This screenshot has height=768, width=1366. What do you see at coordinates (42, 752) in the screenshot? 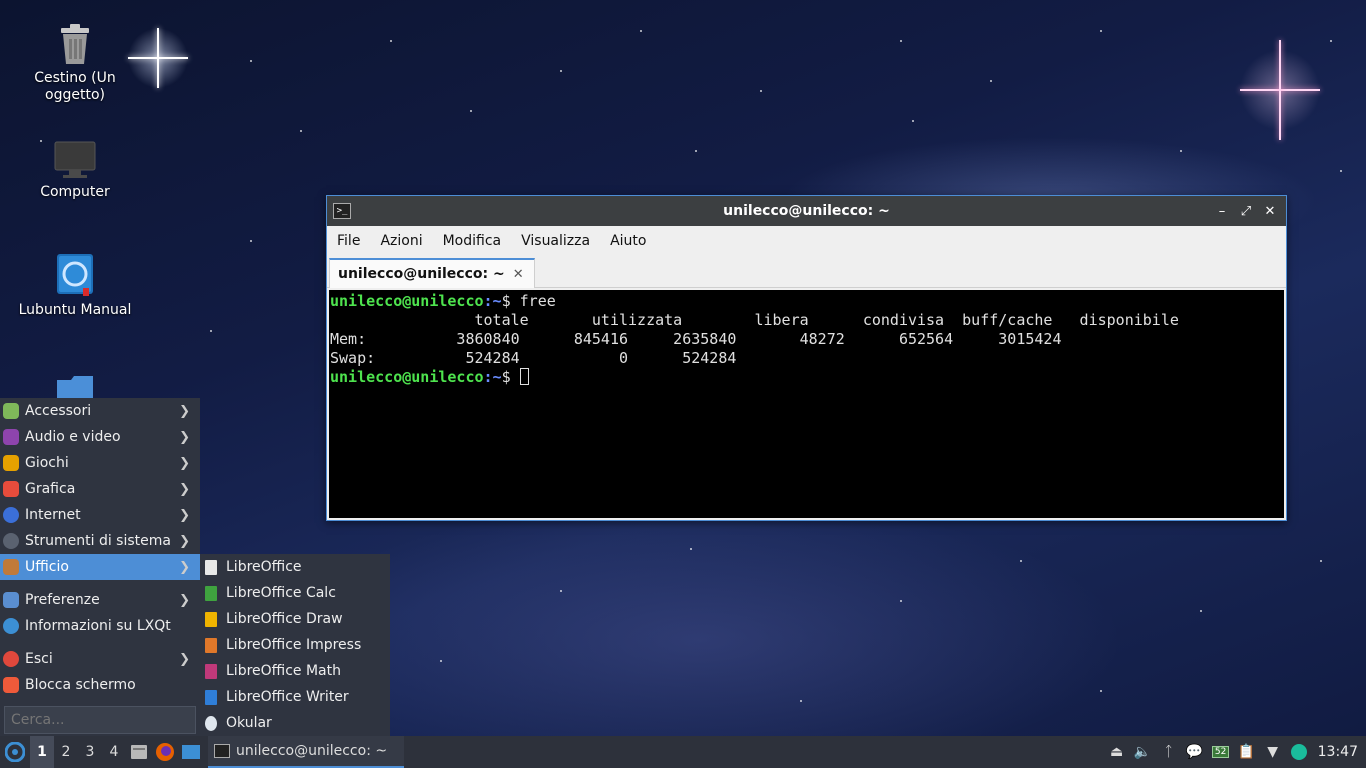
I see `workspace-1: 1` at bounding box center [42, 752].